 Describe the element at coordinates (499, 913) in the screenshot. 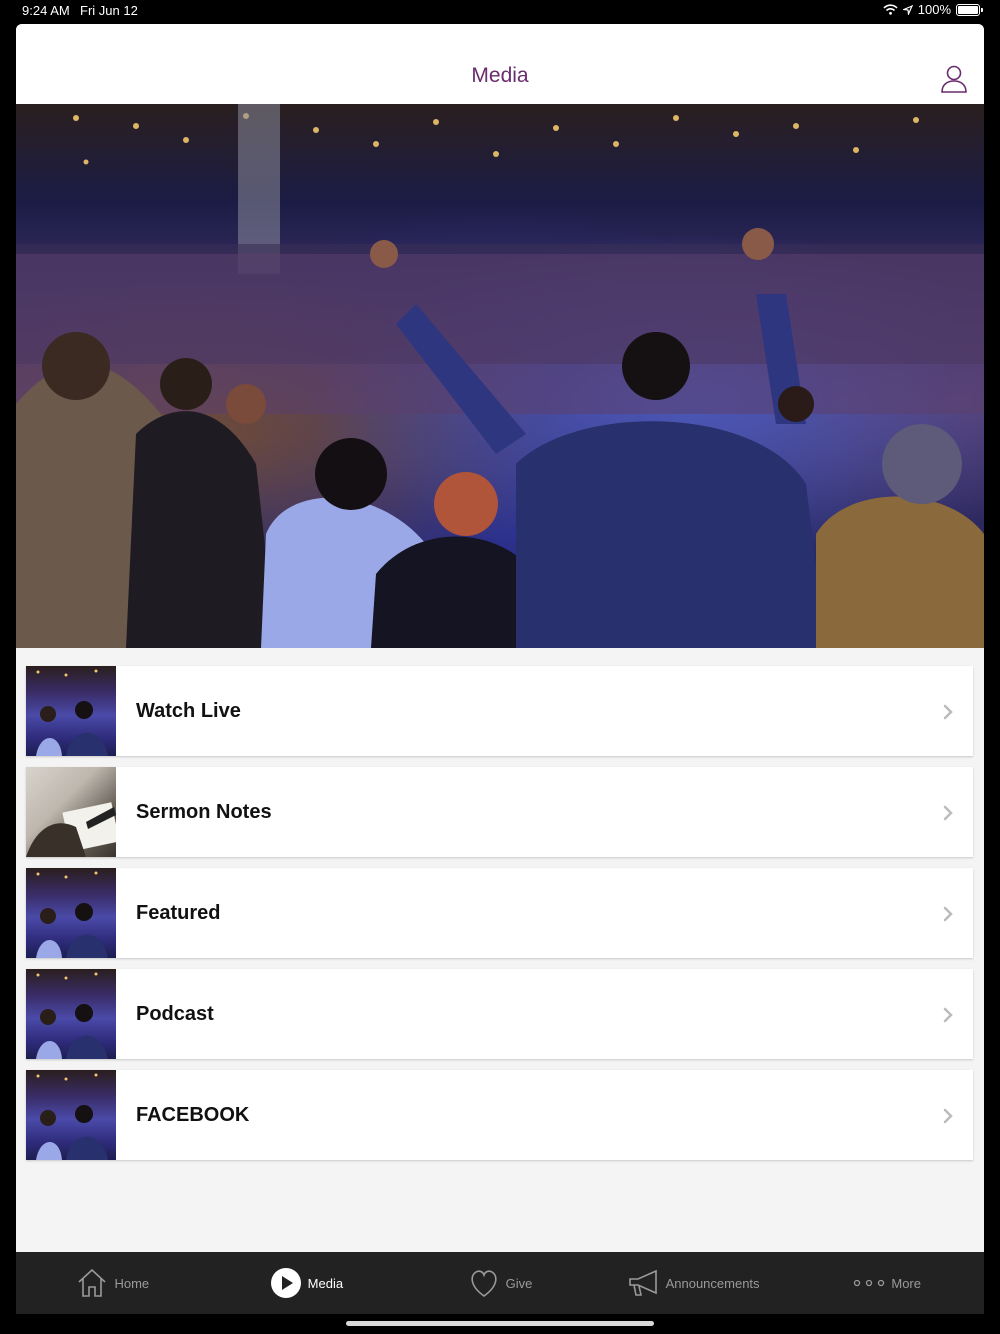

I see `list-item-featured: Featured` at that location.